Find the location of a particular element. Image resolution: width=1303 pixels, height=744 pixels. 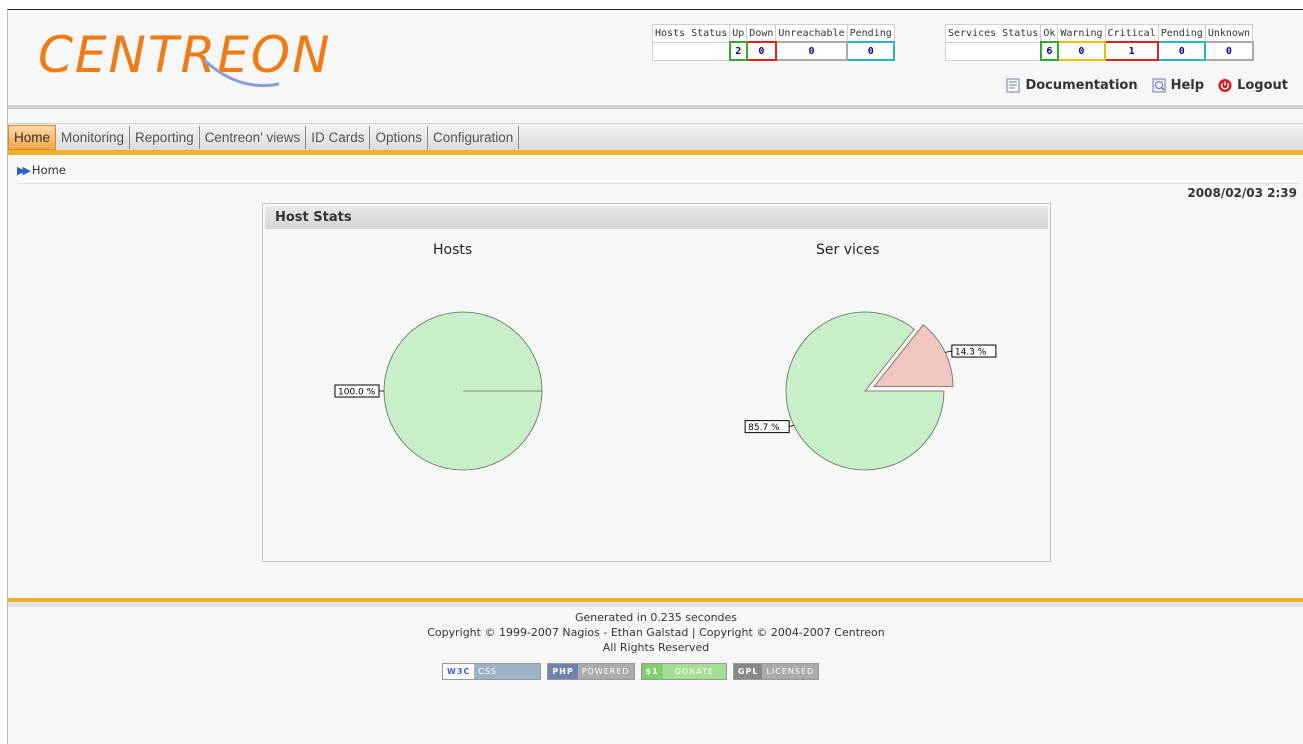

services-warning-header: Warning is located at coordinates (1081, 33).